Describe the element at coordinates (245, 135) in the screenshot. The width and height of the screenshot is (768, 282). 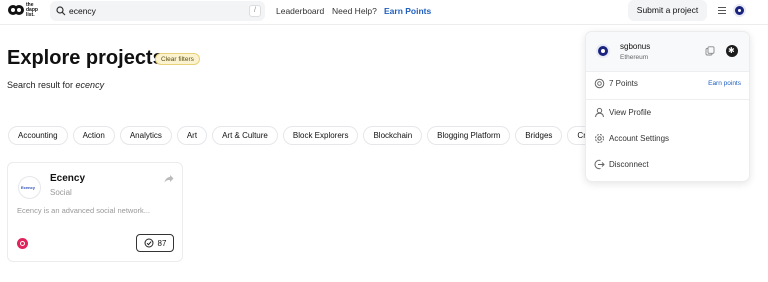
I see `category-chip: Art & Culture` at that location.